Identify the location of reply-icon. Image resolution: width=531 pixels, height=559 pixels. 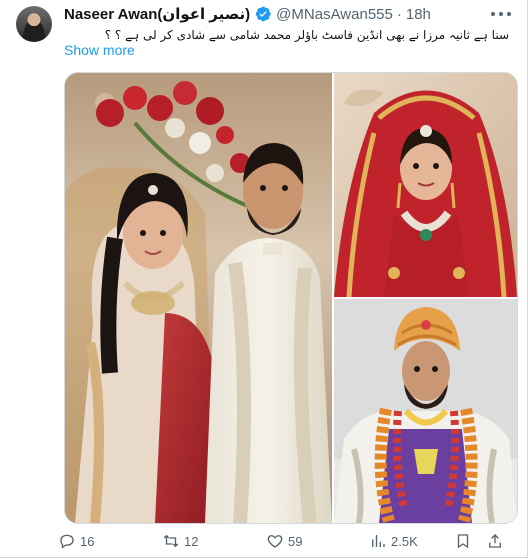
(67, 541).